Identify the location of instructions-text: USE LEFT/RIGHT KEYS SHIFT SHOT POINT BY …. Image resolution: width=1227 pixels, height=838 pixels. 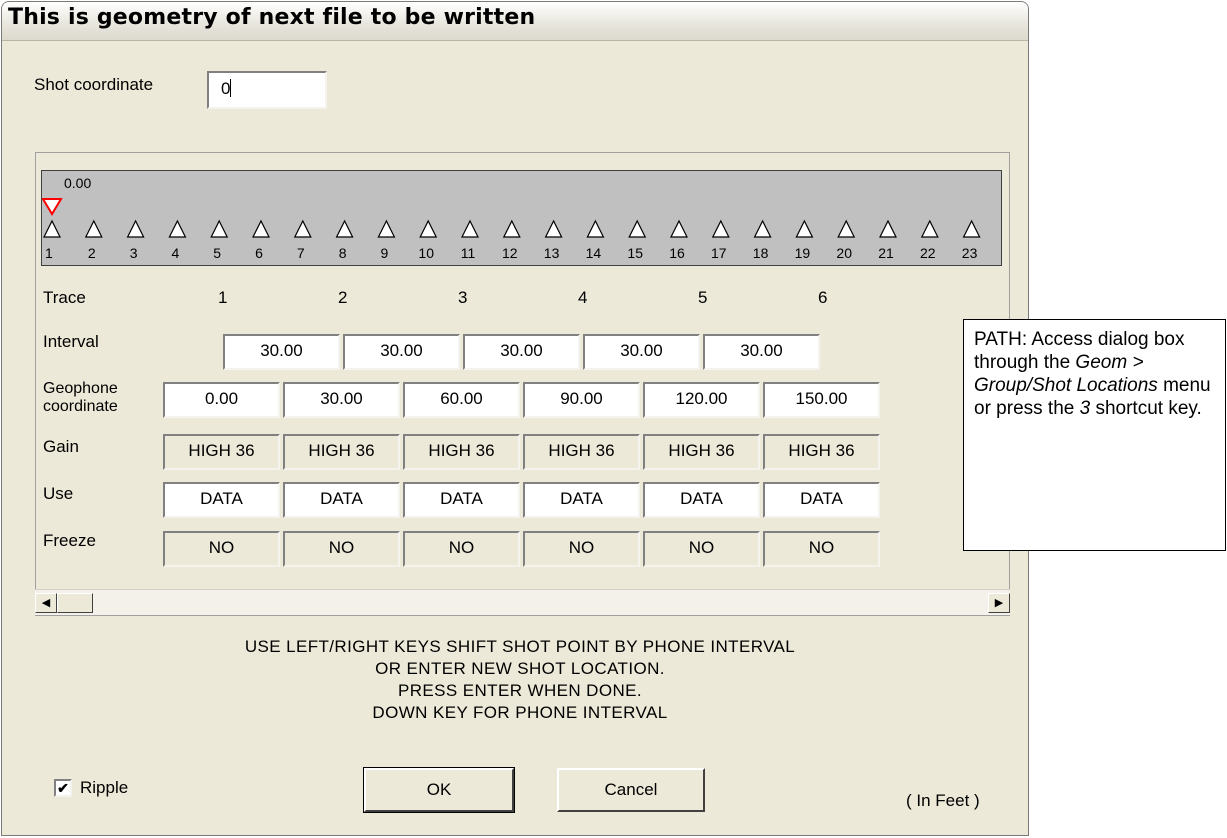
(520, 680).